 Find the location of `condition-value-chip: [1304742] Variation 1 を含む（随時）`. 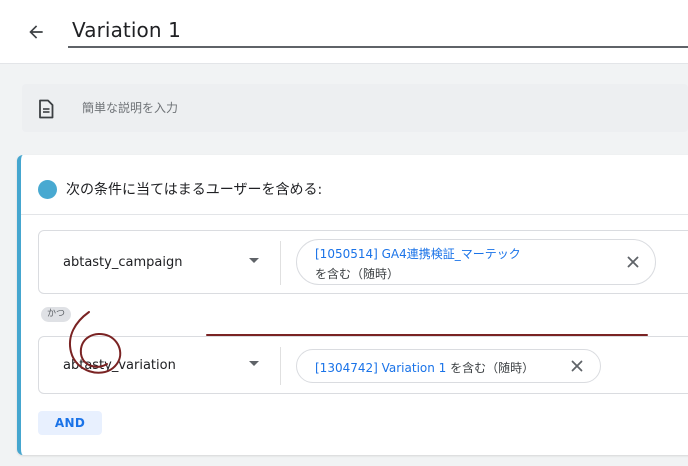

condition-value-chip: [1304742] Variation 1 を含む（随時） is located at coordinates (448, 366).